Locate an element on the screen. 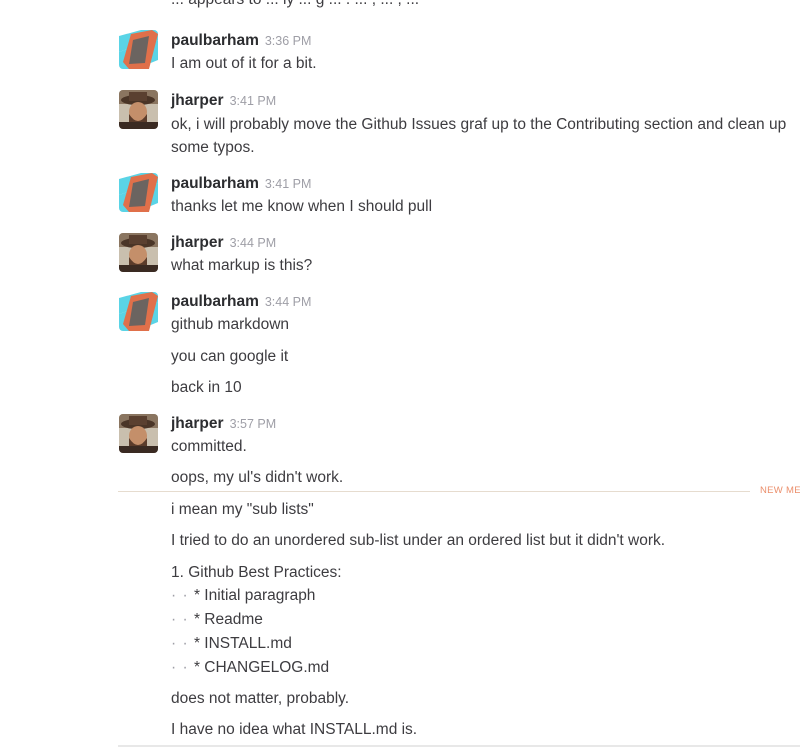 This screenshot has height=756, width=800. timestamp: 3:36 PM is located at coordinates (288, 41).